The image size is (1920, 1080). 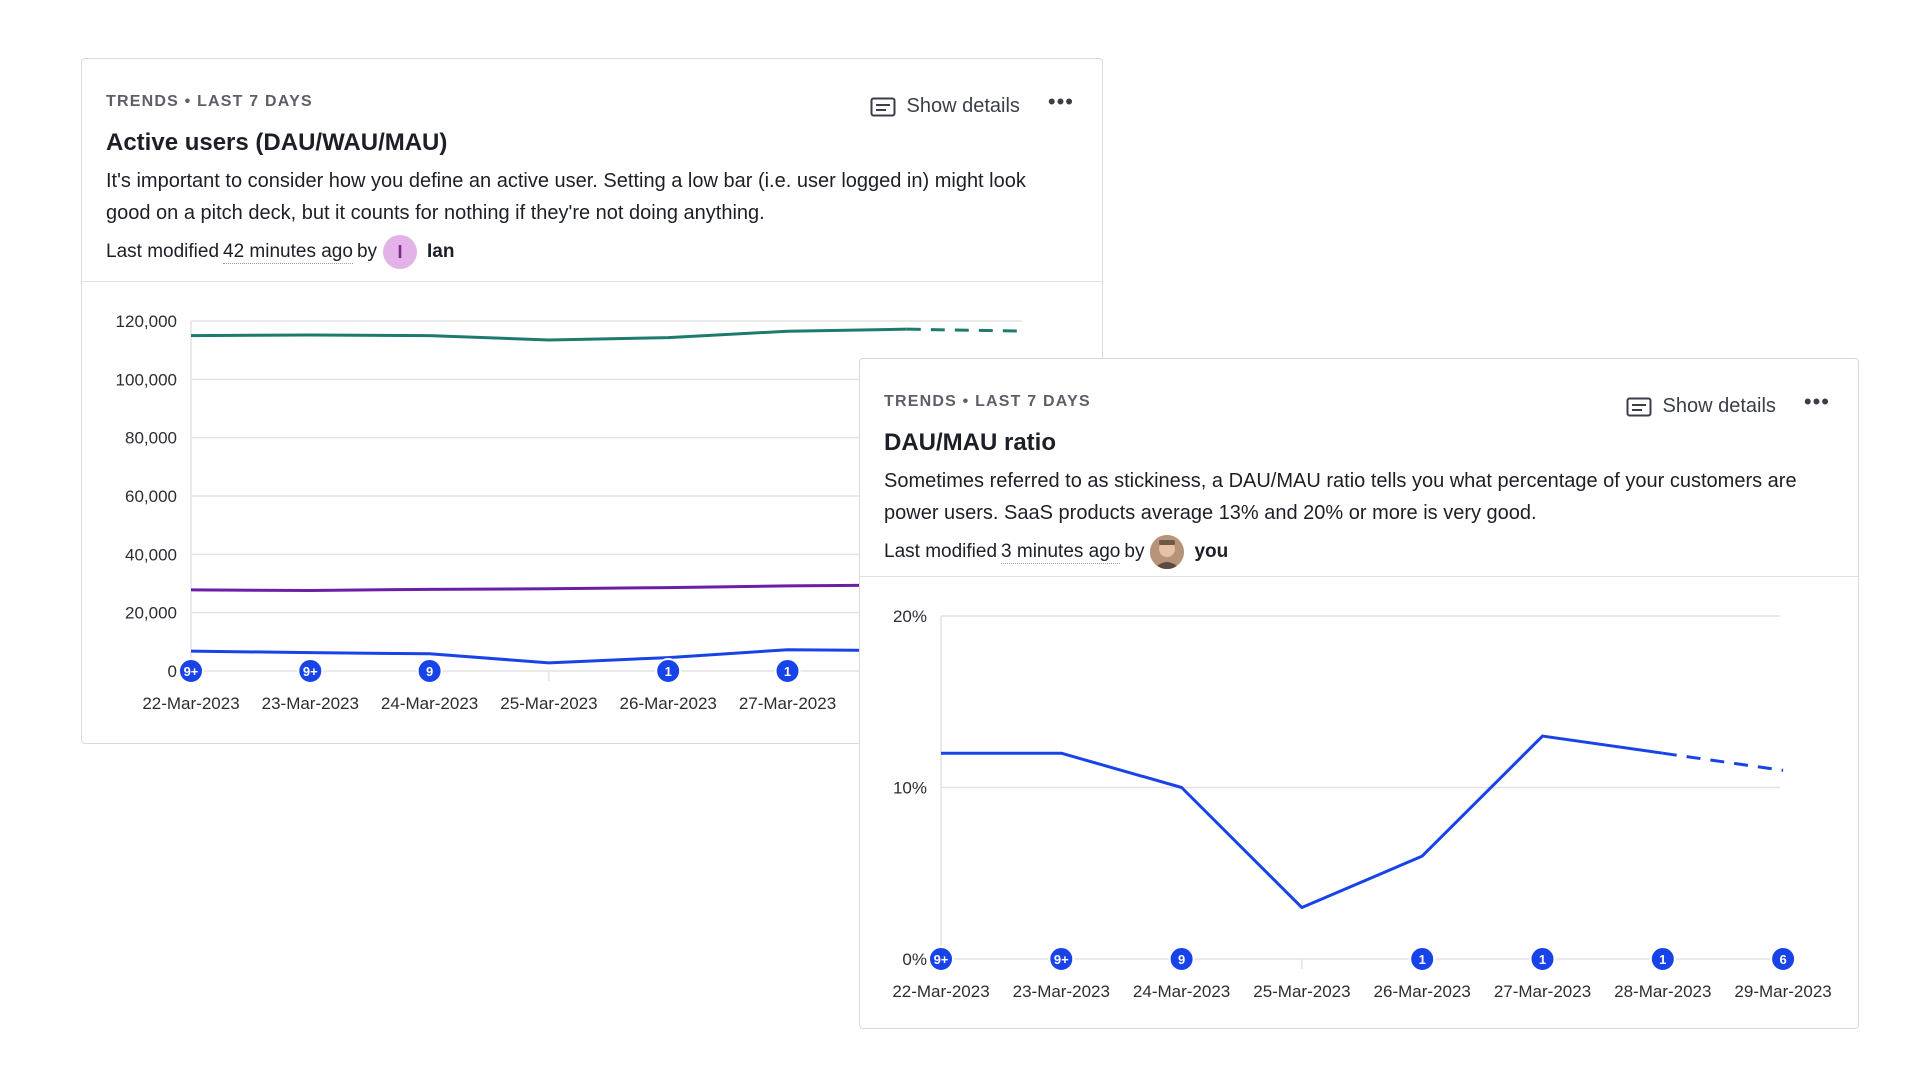 What do you see at coordinates (151, 613) in the screenshot?
I see `y-tick-label: 20,000` at bounding box center [151, 613].